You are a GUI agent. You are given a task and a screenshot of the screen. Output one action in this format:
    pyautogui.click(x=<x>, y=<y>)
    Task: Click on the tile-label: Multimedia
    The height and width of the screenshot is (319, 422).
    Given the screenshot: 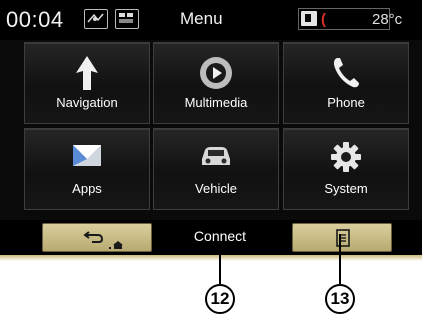 What is the action you would take?
    pyautogui.click(x=216, y=102)
    